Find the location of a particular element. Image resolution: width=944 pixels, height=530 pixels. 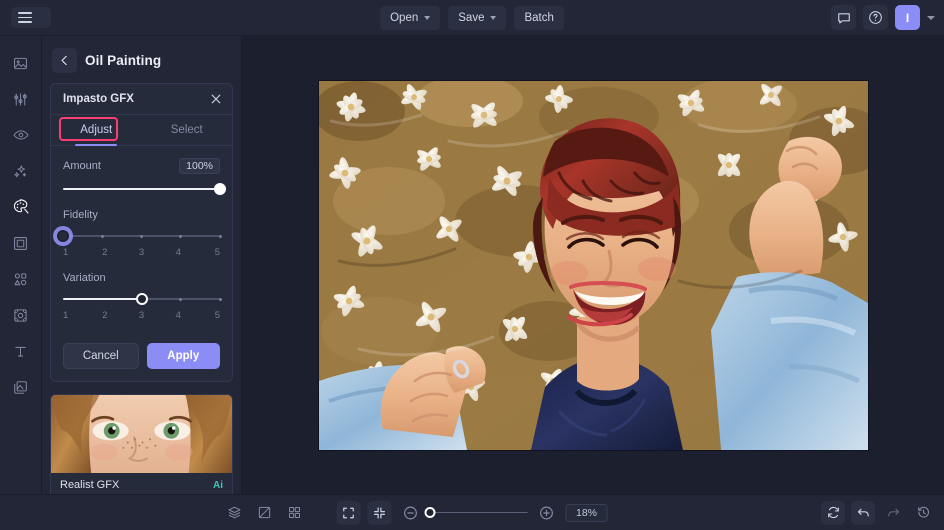

batch-button: Batch is located at coordinates (539, 17).